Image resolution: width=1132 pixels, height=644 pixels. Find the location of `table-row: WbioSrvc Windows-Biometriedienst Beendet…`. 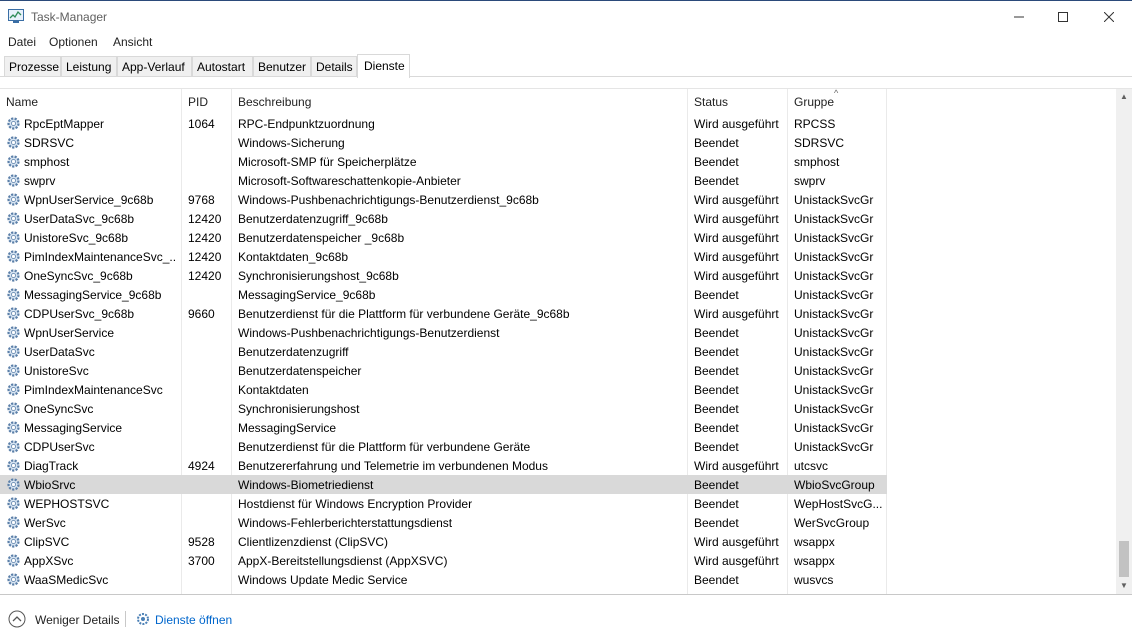

table-row: WbioSrvc Windows-Biometriedienst Beendet… is located at coordinates (443, 484).